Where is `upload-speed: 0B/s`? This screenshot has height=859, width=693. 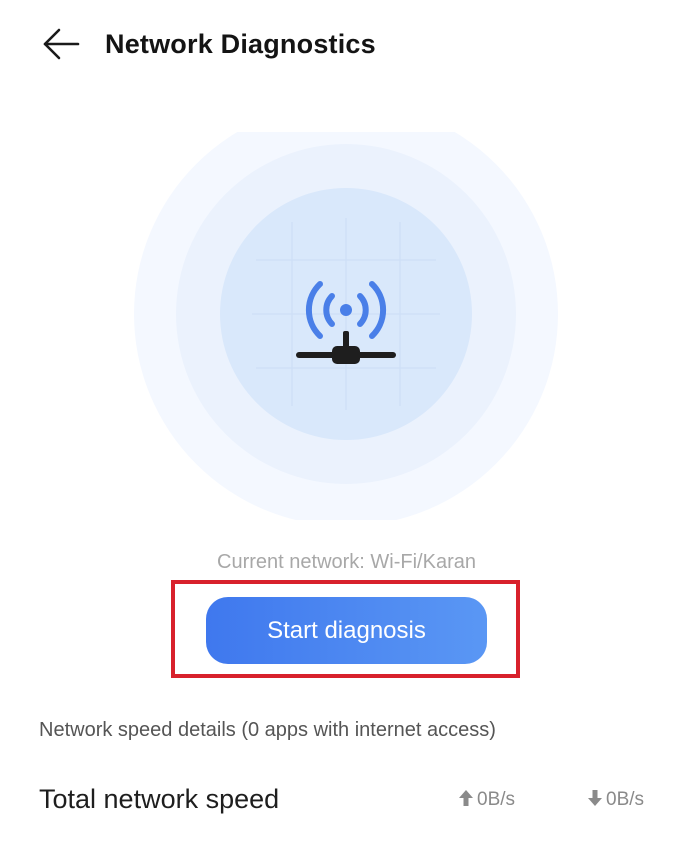 upload-speed: 0B/s is located at coordinates (486, 800).